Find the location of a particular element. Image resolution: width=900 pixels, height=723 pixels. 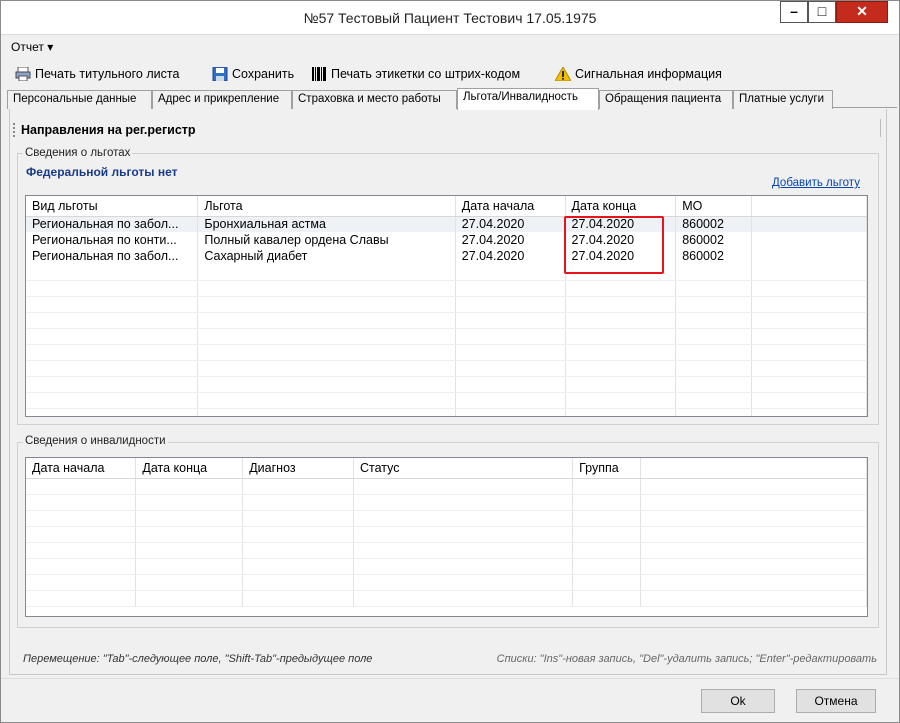

col-mo: МО is located at coordinates (713, 206).